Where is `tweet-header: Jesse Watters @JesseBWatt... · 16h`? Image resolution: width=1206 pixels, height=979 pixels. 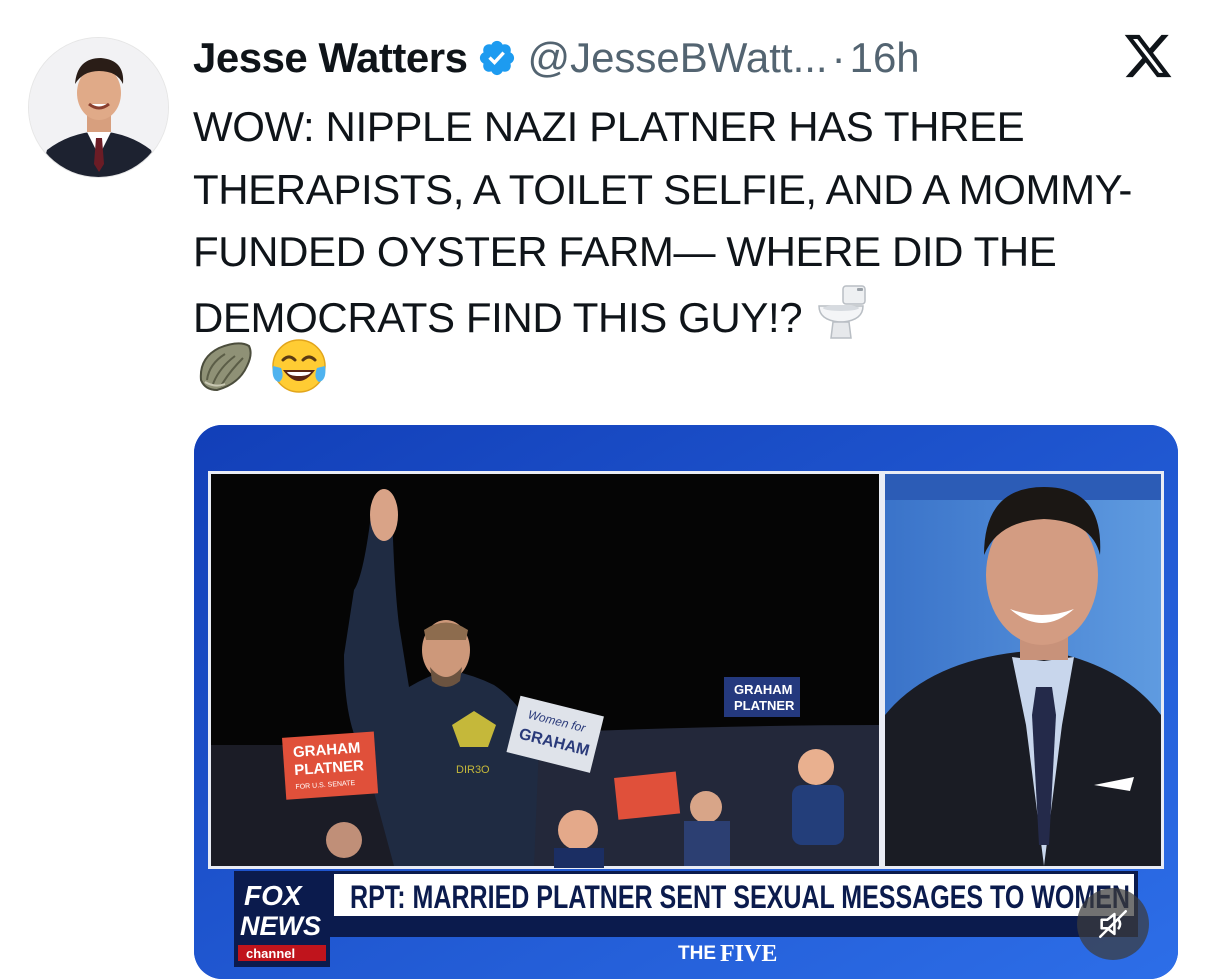 tweet-header: Jesse Watters @JesseBWatt... · 16h is located at coordinates (556, 58).